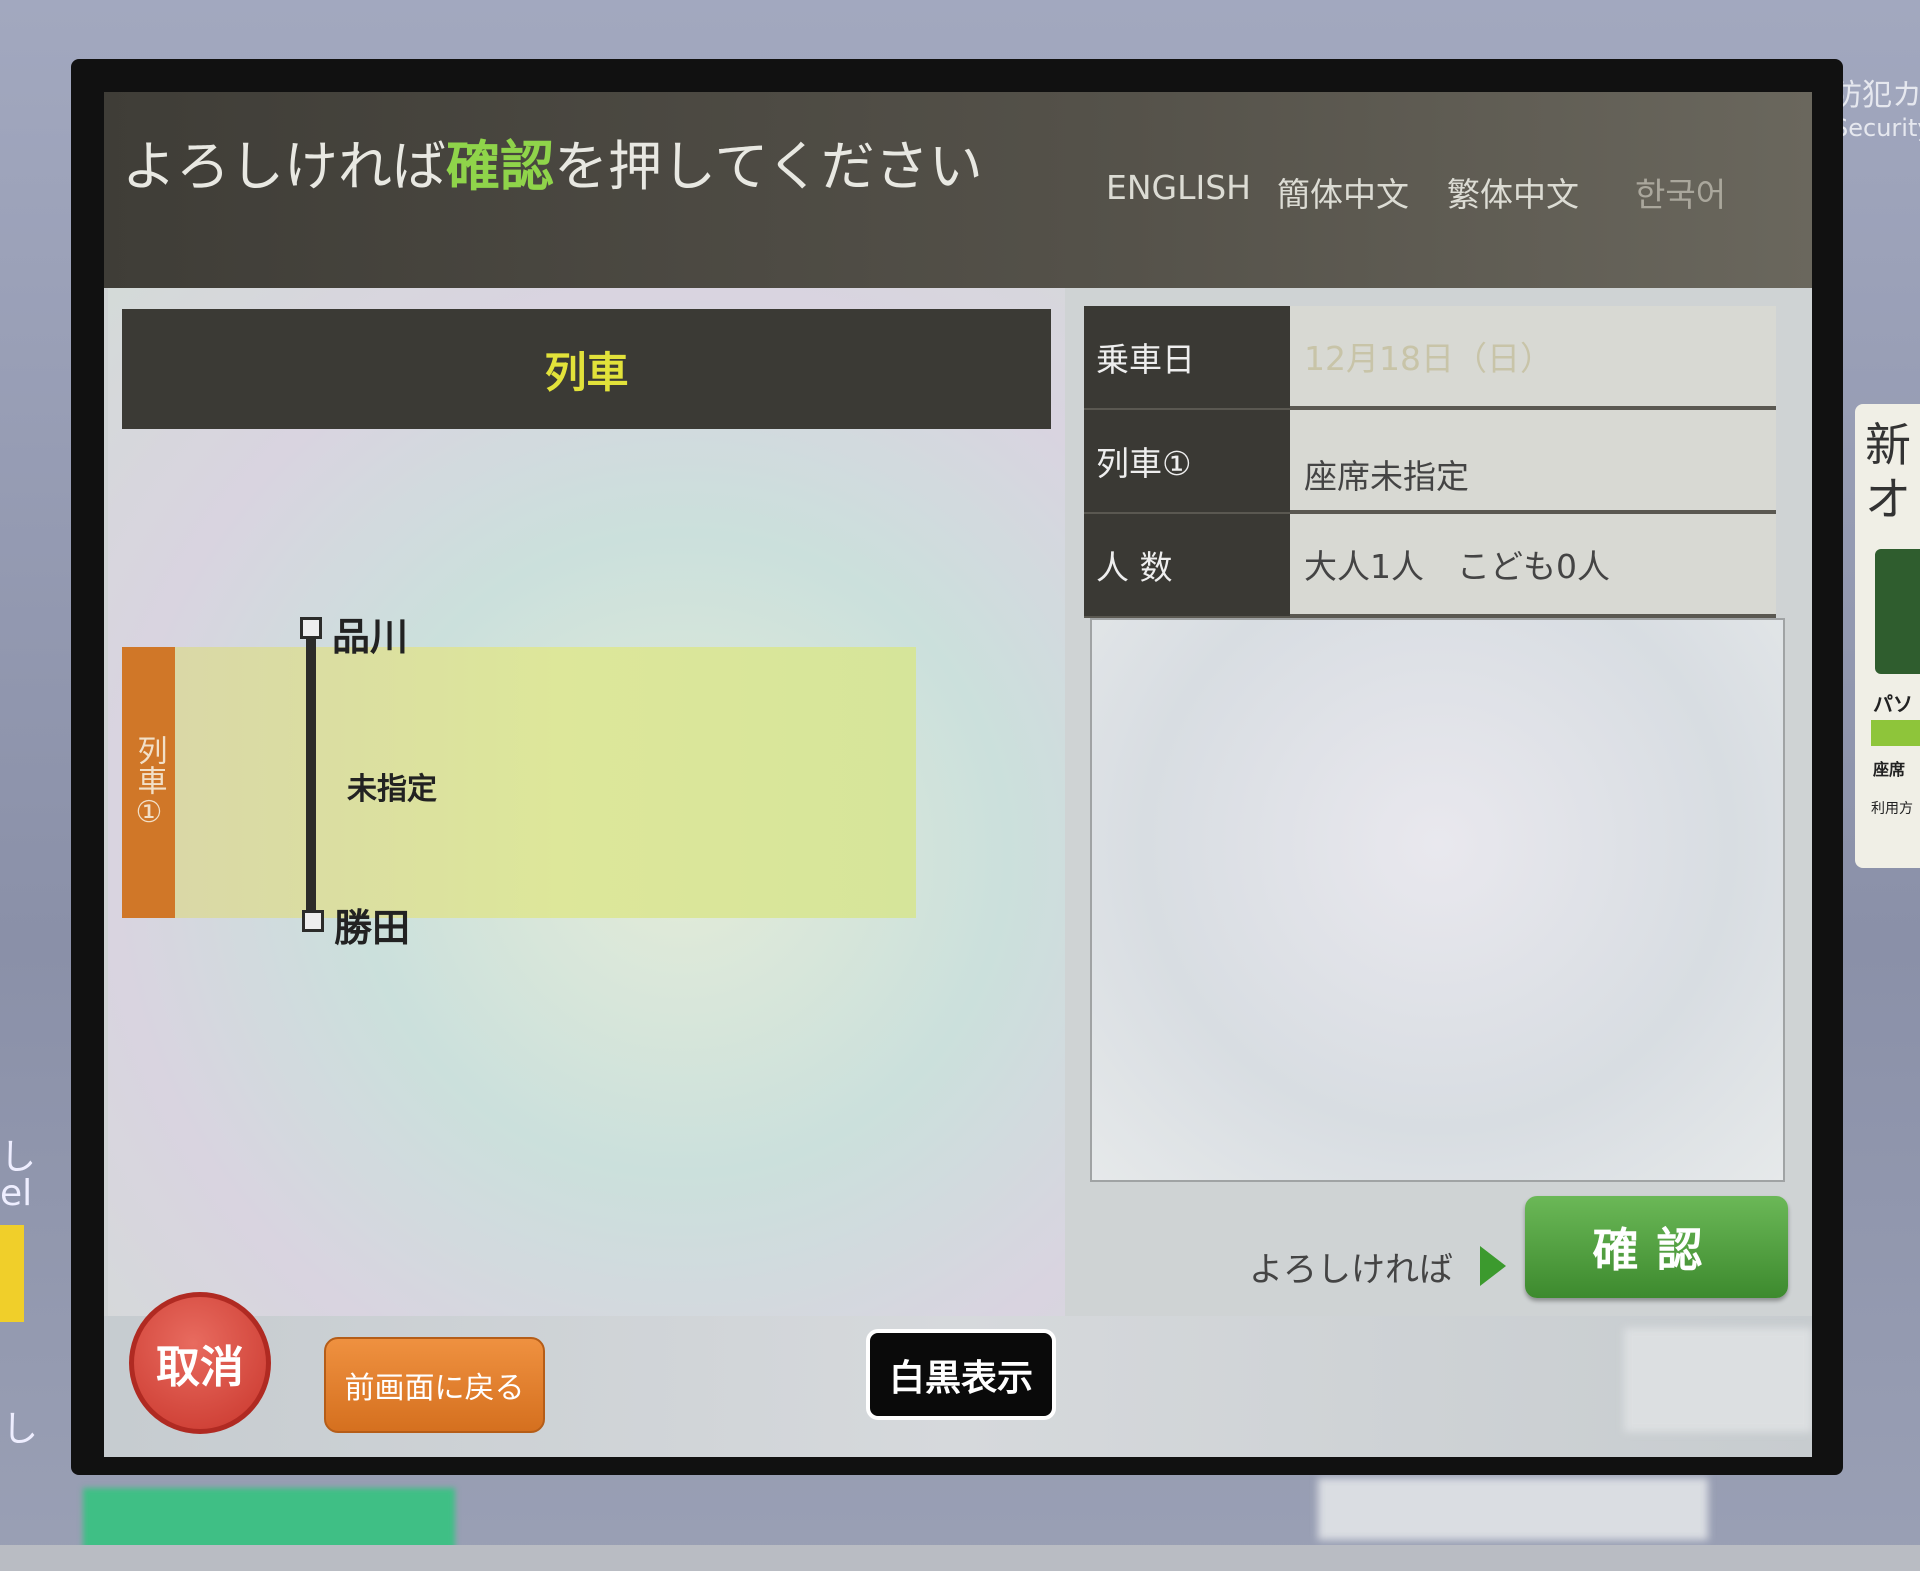 This screenshot has height=1571, width=1920. Describe the element at coordinates (1888, 472) in the screenshot. I see `sticker-title: 新 オ` at that location.